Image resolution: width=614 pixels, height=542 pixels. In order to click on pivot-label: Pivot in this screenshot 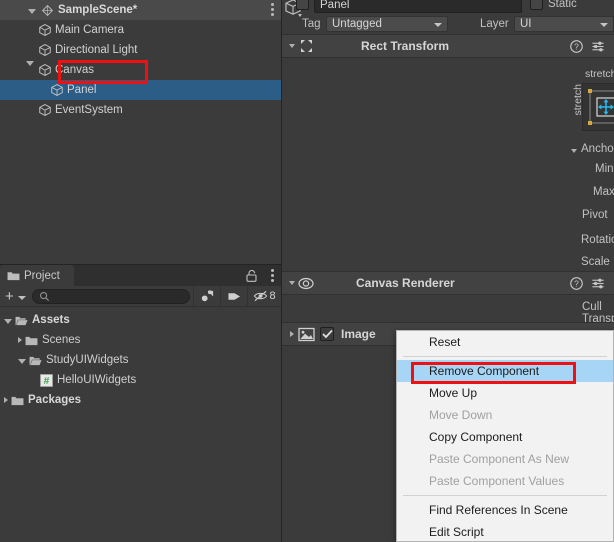, I will do `click(595, 215)`.